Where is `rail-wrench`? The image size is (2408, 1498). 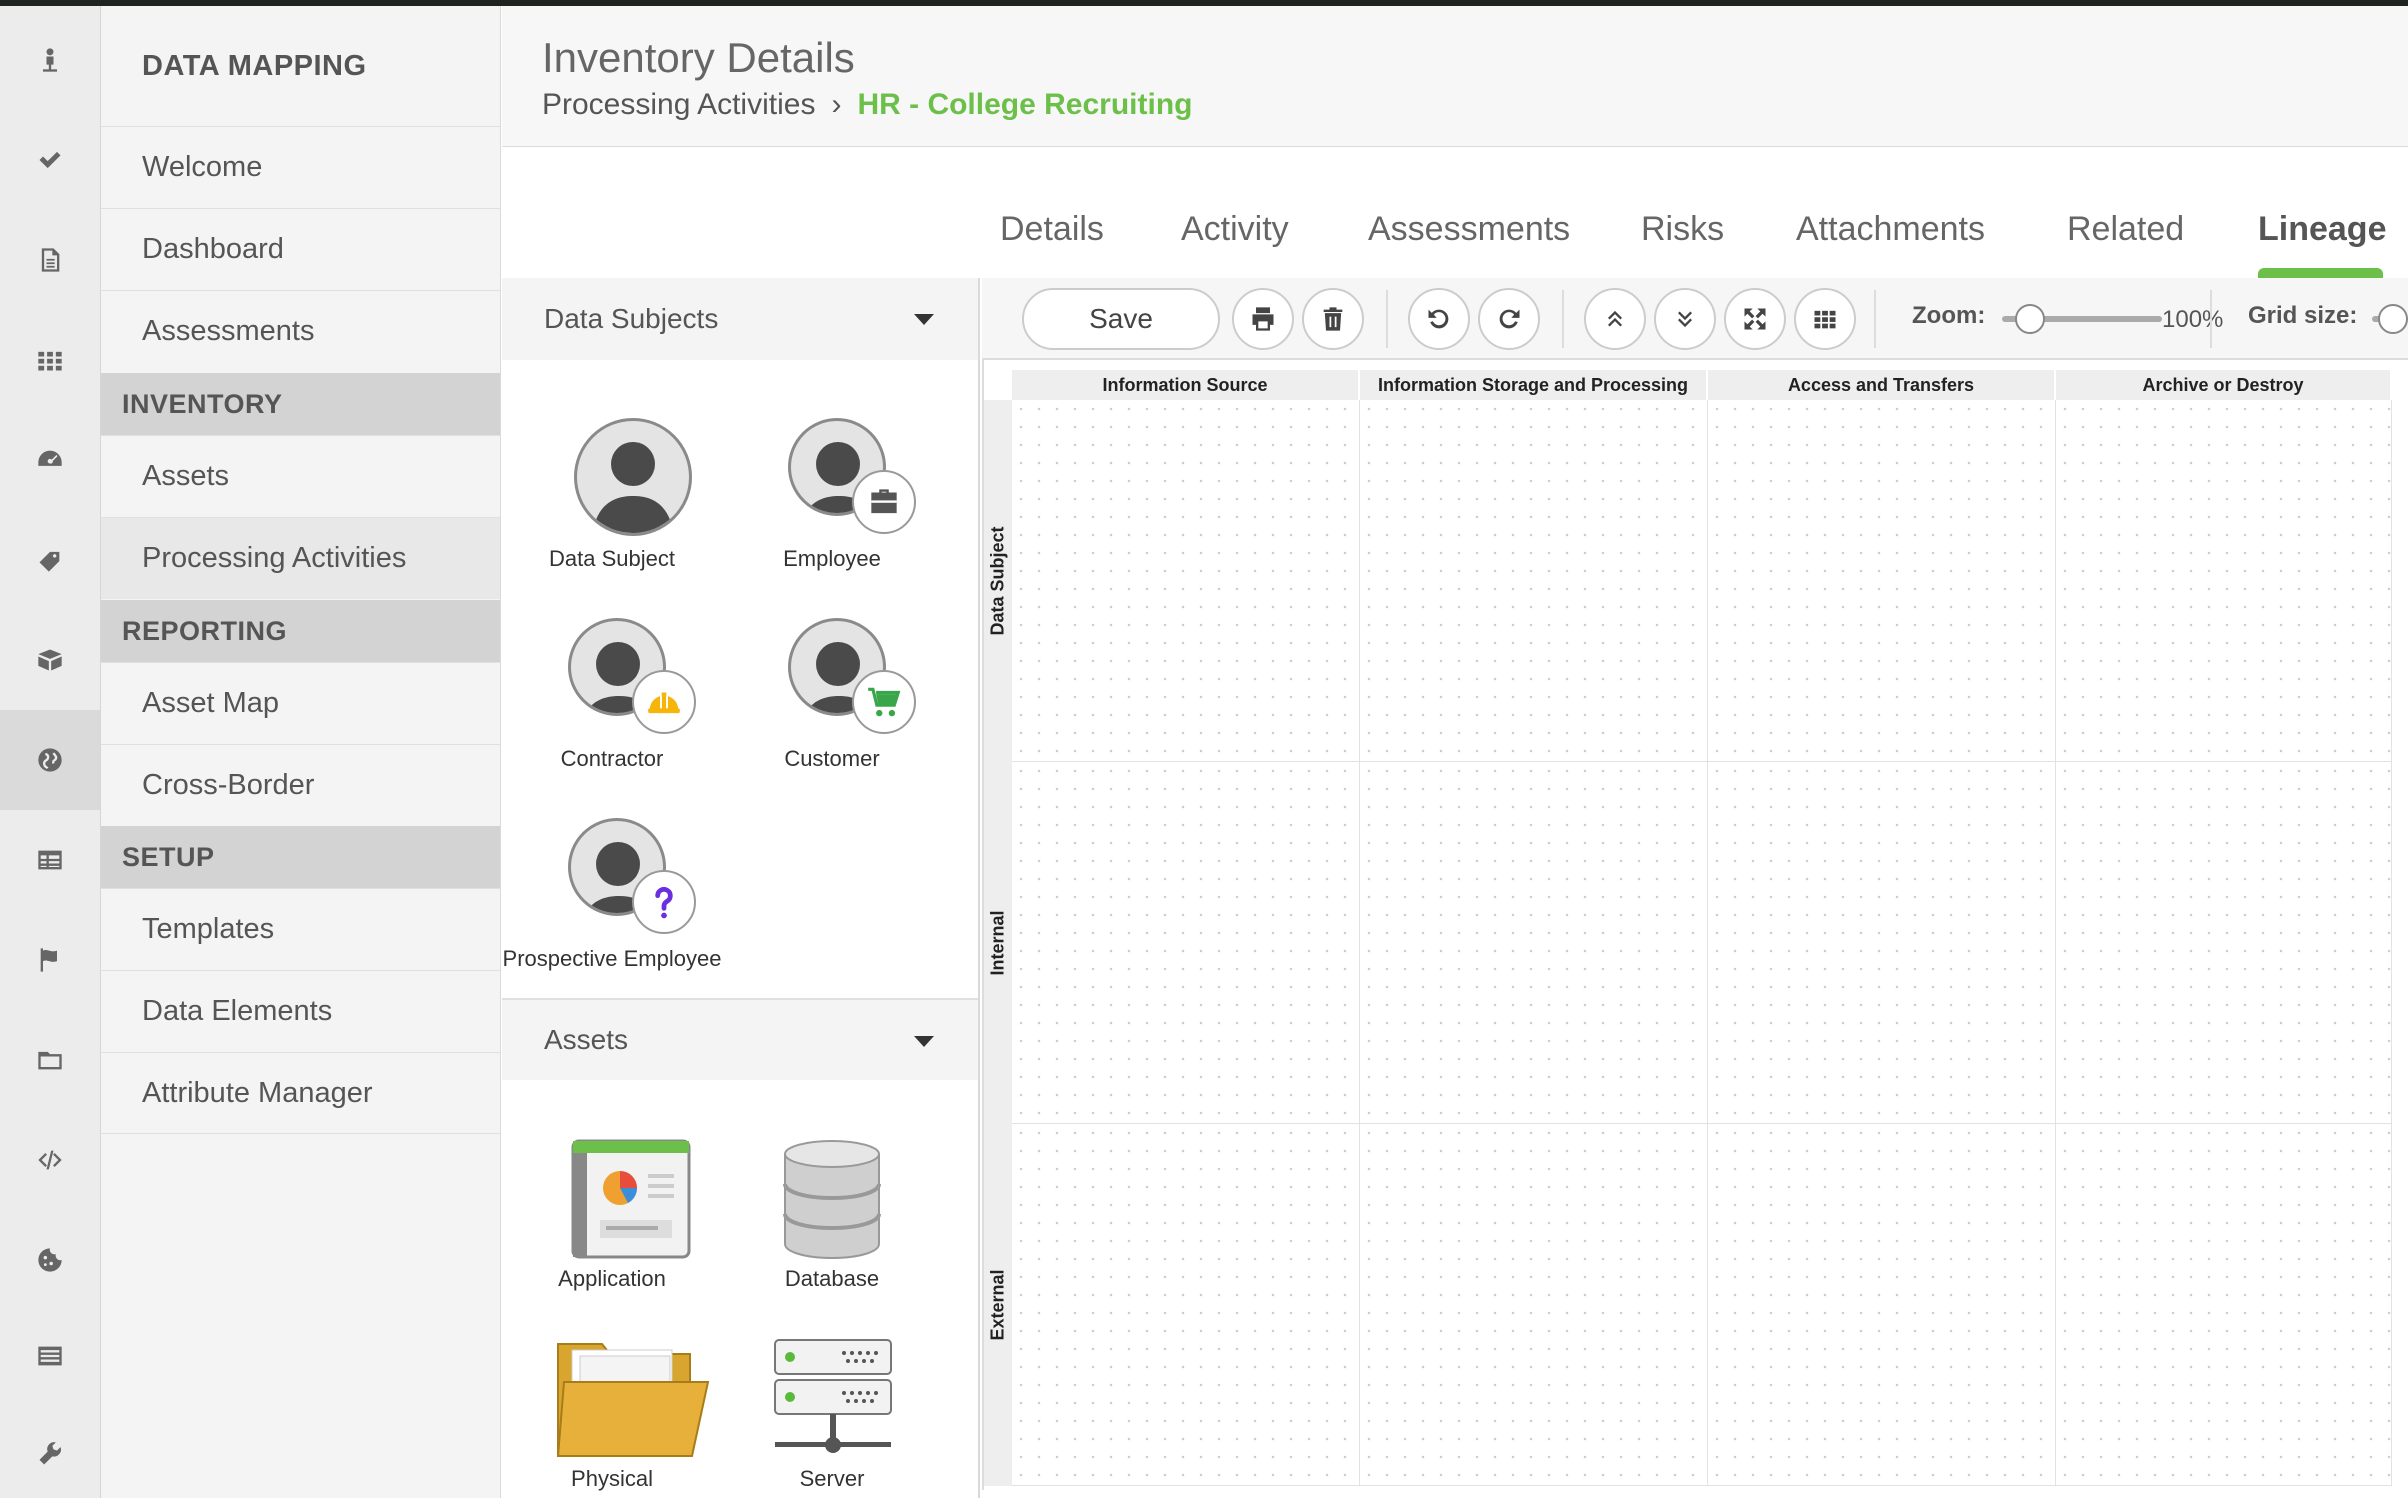 rail-wrench is located at coordinates (50, 1451).